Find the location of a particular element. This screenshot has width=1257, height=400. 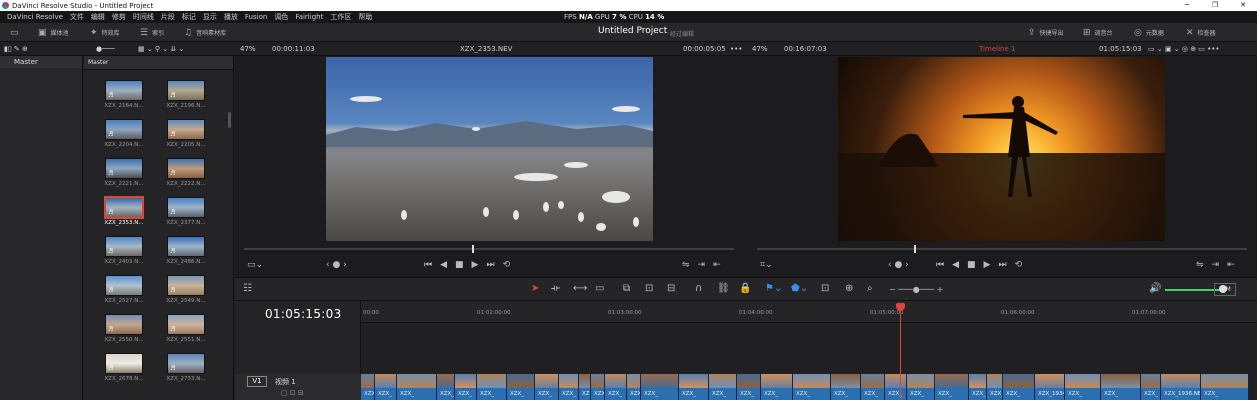

menu-mark: 标记 is located at coordinates (189, 17).